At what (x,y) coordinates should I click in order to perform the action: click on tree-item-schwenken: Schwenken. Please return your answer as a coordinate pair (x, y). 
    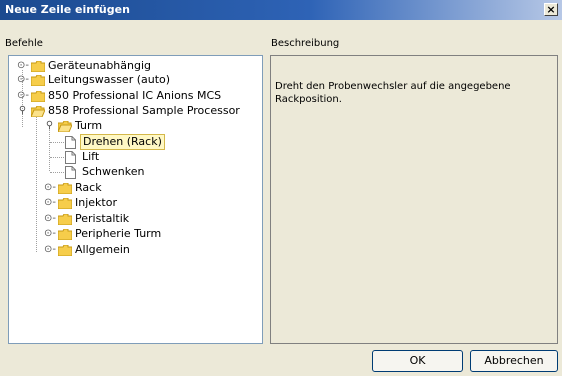
    Looking at the image, I should click on (120, 172).